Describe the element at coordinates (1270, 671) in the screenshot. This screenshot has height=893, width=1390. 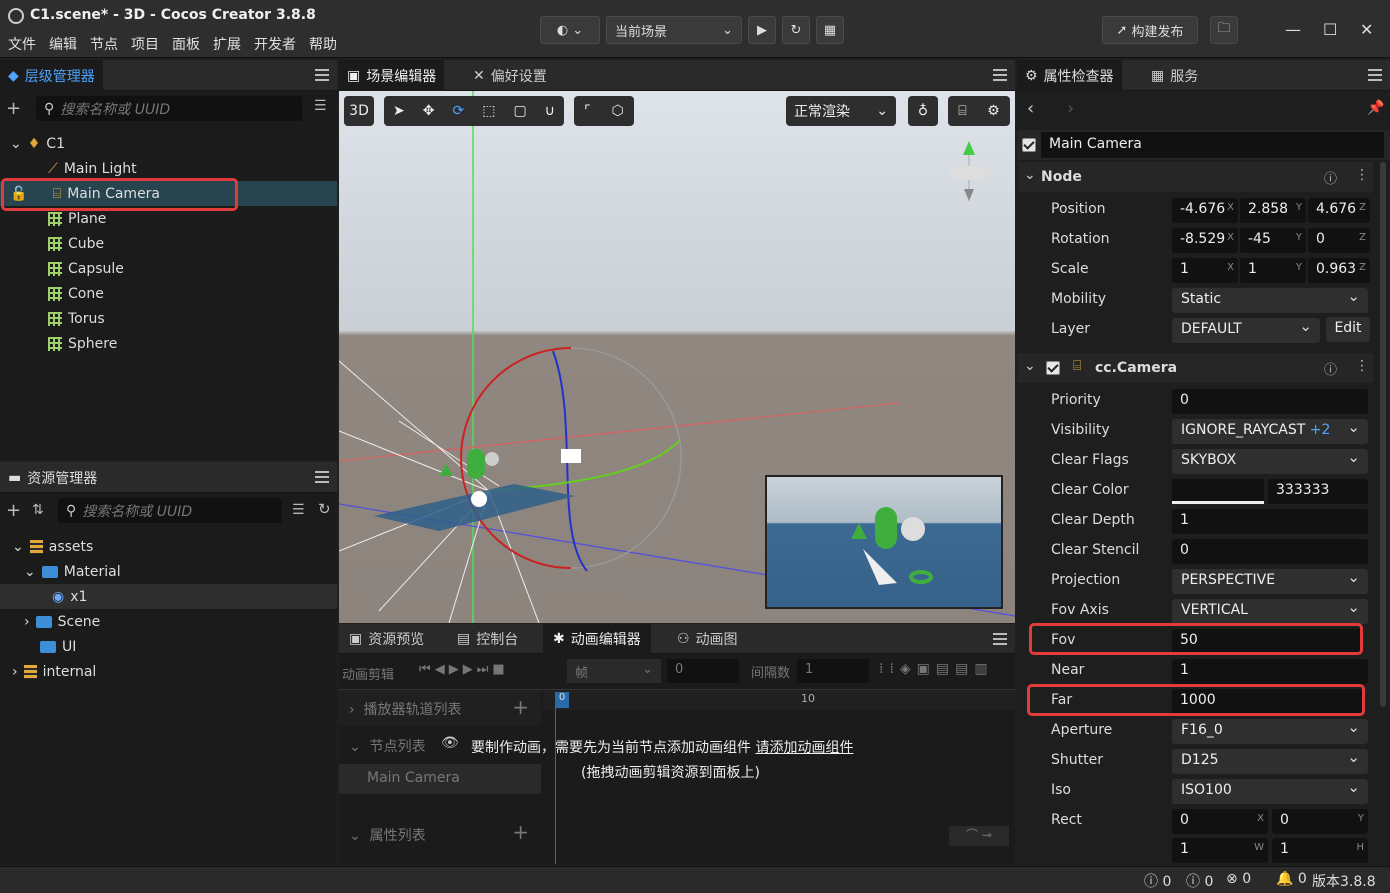
I see `near-input: 1` at that location.